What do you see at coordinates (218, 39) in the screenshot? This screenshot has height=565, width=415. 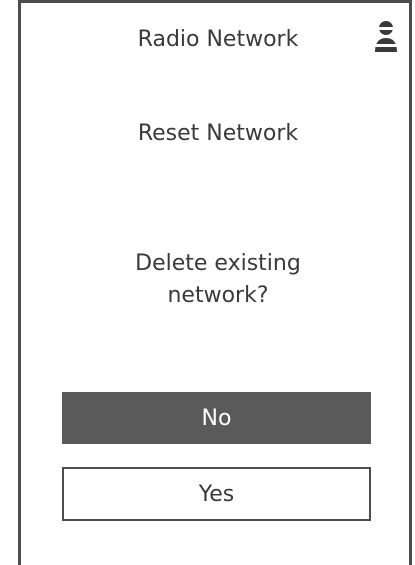 I see `header-title: Radio Network` at bounding box center [218, 39].